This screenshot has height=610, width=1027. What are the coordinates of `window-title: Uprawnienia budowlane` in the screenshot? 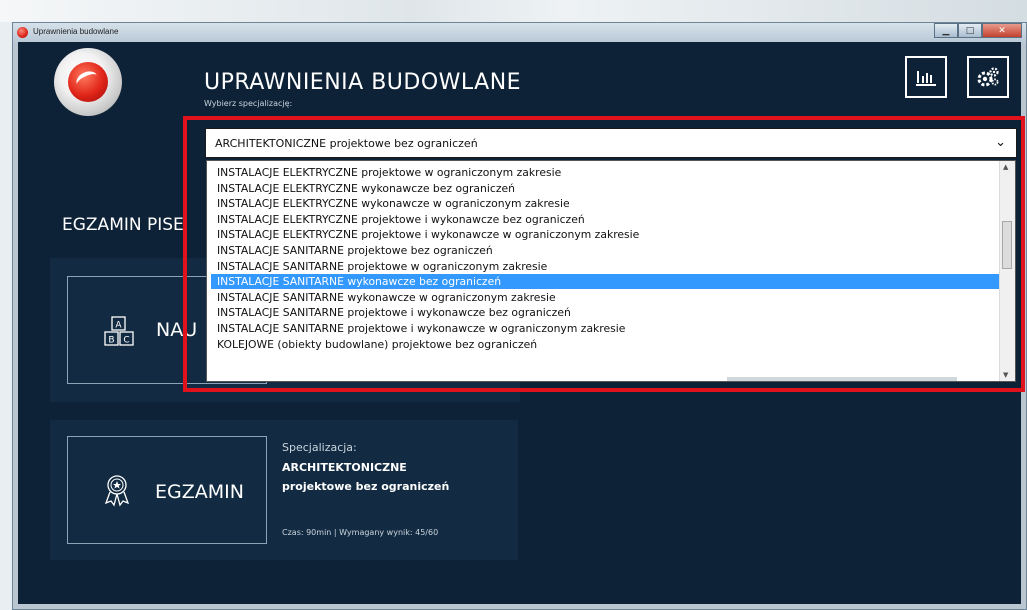 It's located at (76, 31).